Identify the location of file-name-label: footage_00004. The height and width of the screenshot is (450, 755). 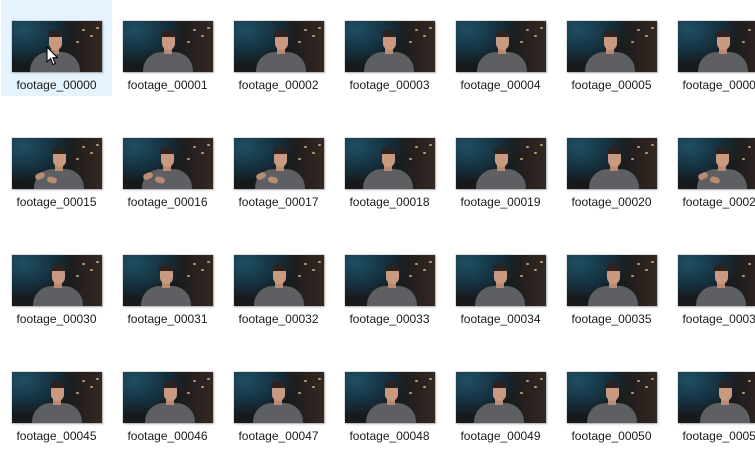
(500, 85).